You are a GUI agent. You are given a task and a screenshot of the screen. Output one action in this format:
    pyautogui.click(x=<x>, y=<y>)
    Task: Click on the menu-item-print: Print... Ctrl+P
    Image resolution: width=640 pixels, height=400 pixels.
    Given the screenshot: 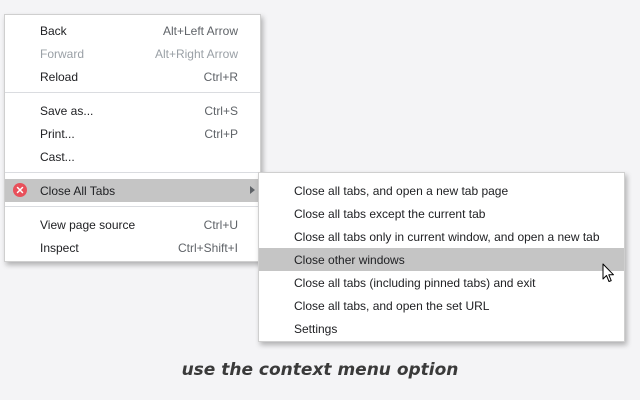 What is the action you would take?
    pyautogui.click(x=132, y=133)
    